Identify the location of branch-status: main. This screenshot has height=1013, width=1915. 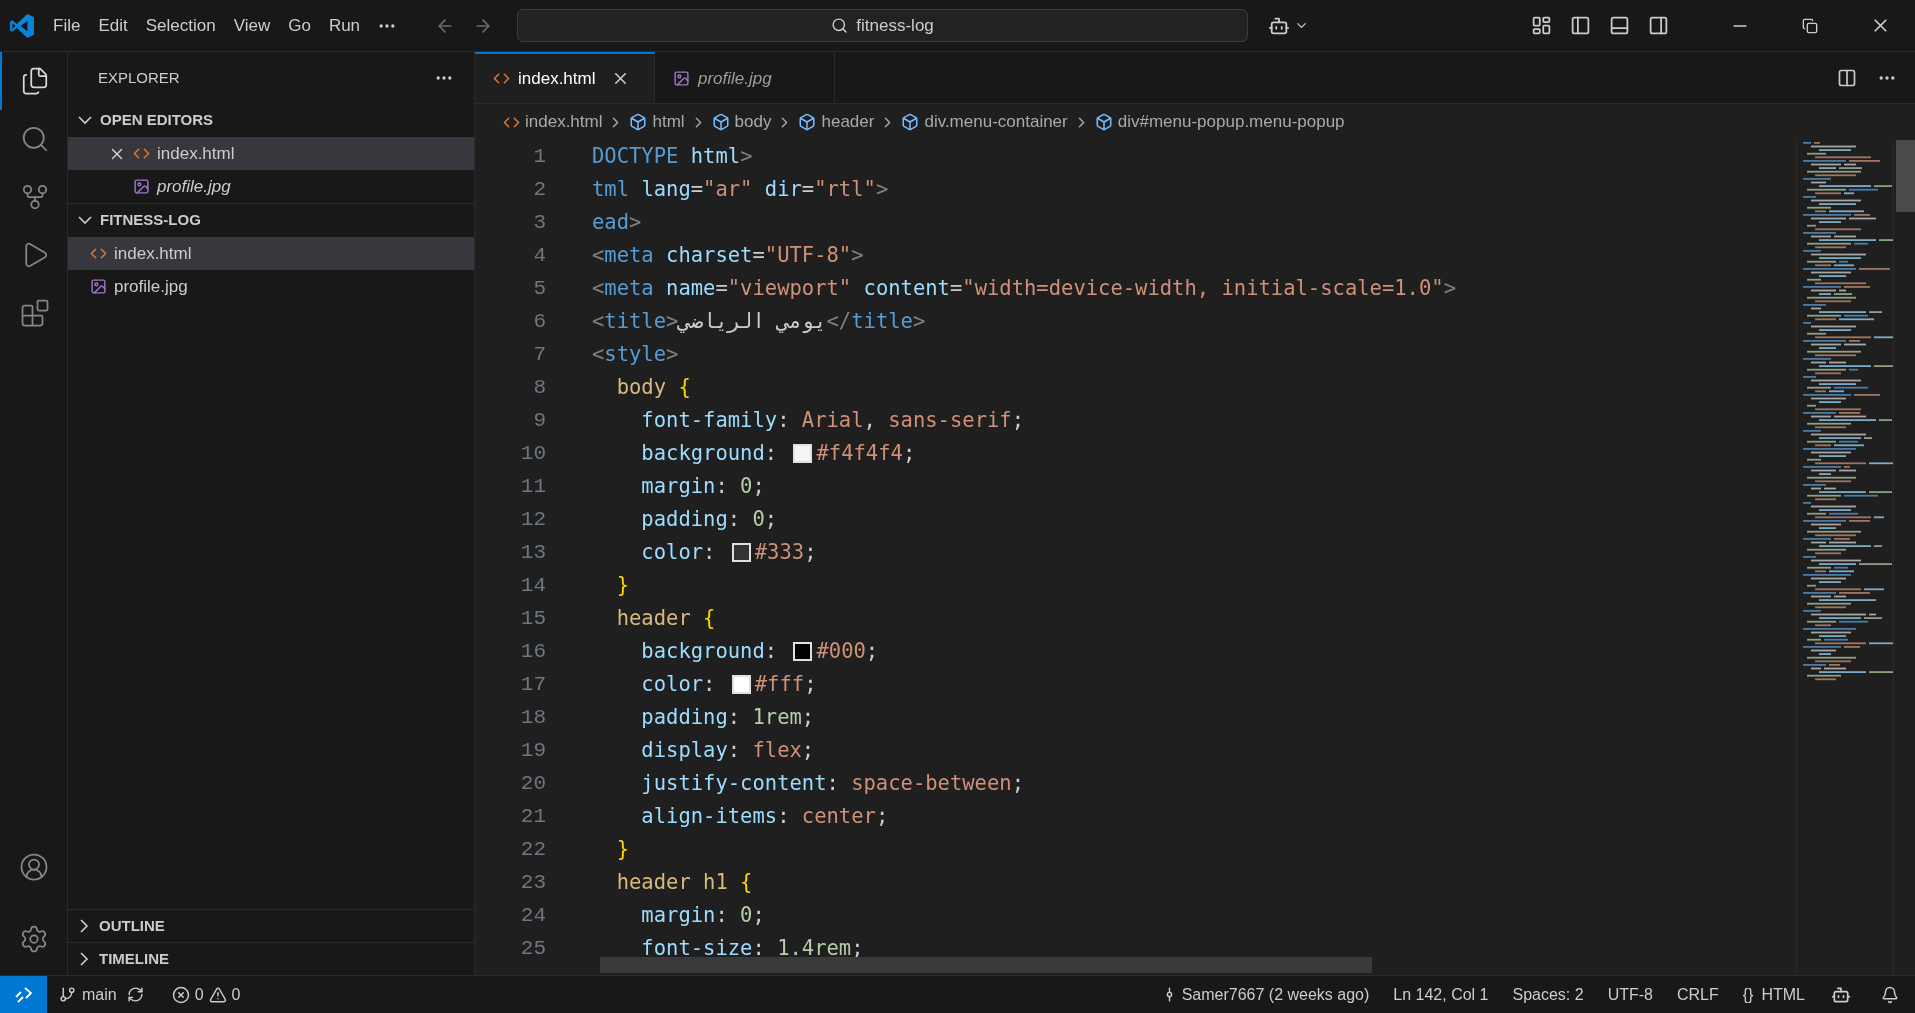
(88, 994).